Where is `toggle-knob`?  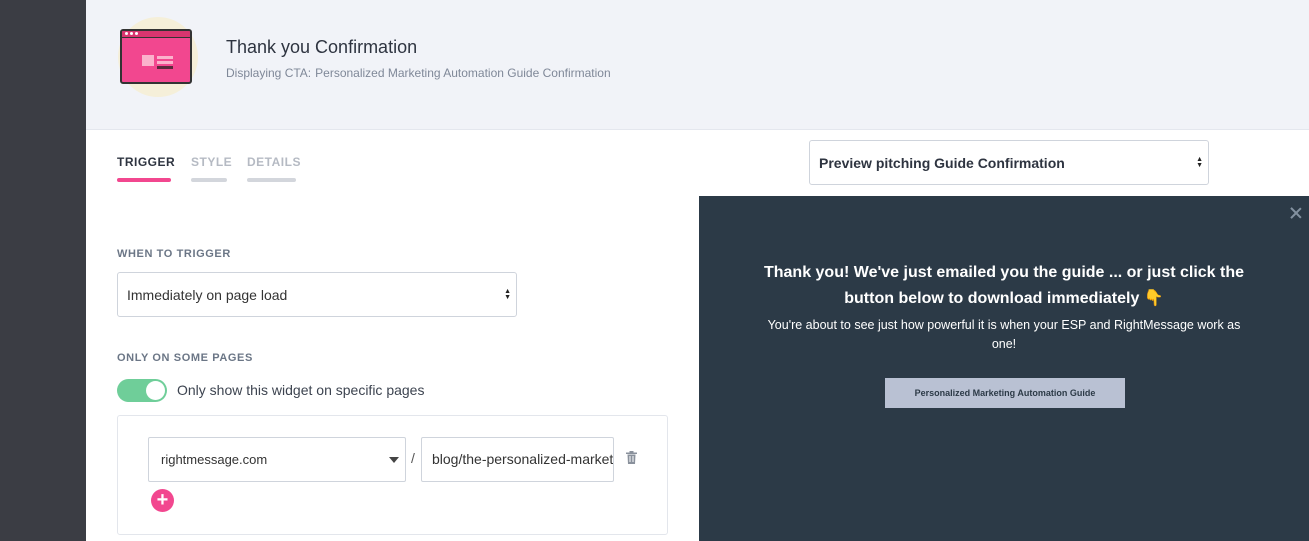
toggle-knob is located at coordinates (155, 390).